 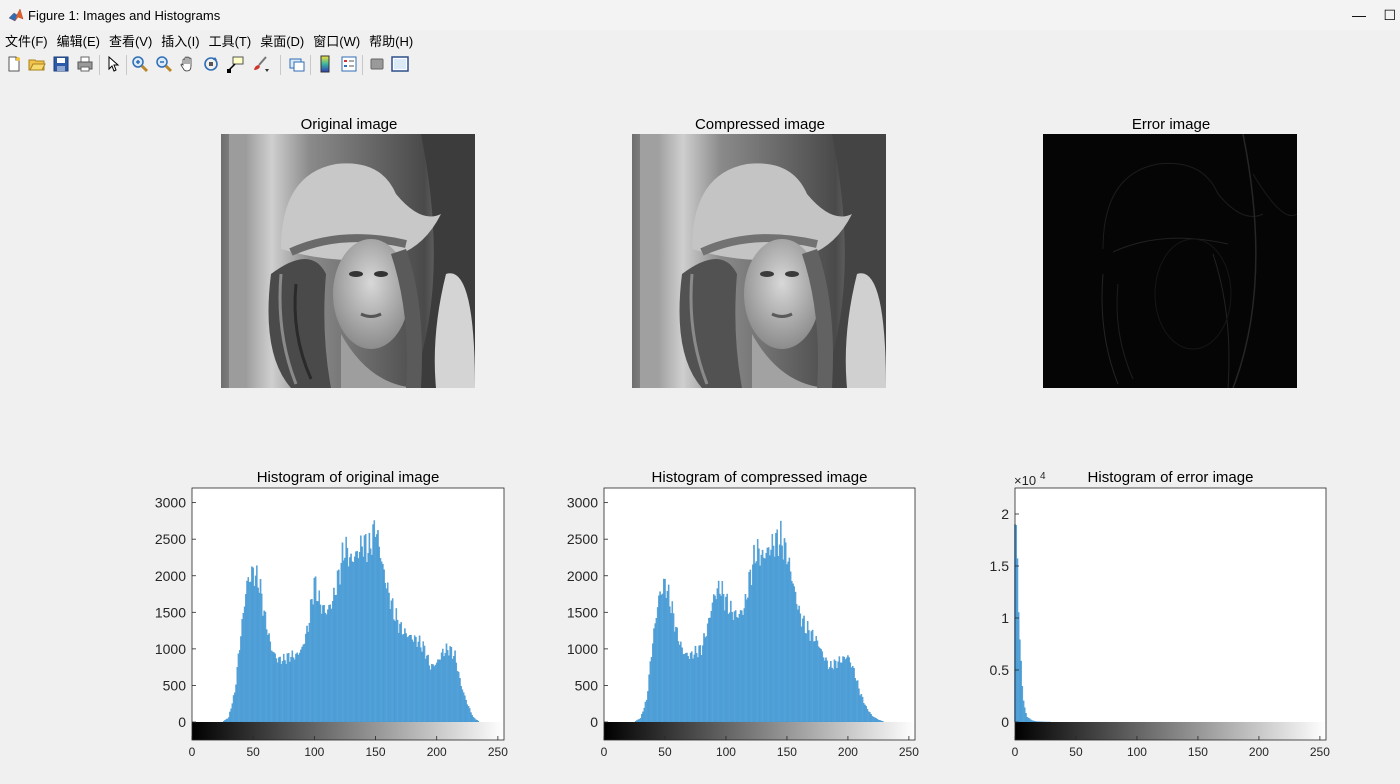 I want to click on minimize-button: —, so click(x=1359, y=15).